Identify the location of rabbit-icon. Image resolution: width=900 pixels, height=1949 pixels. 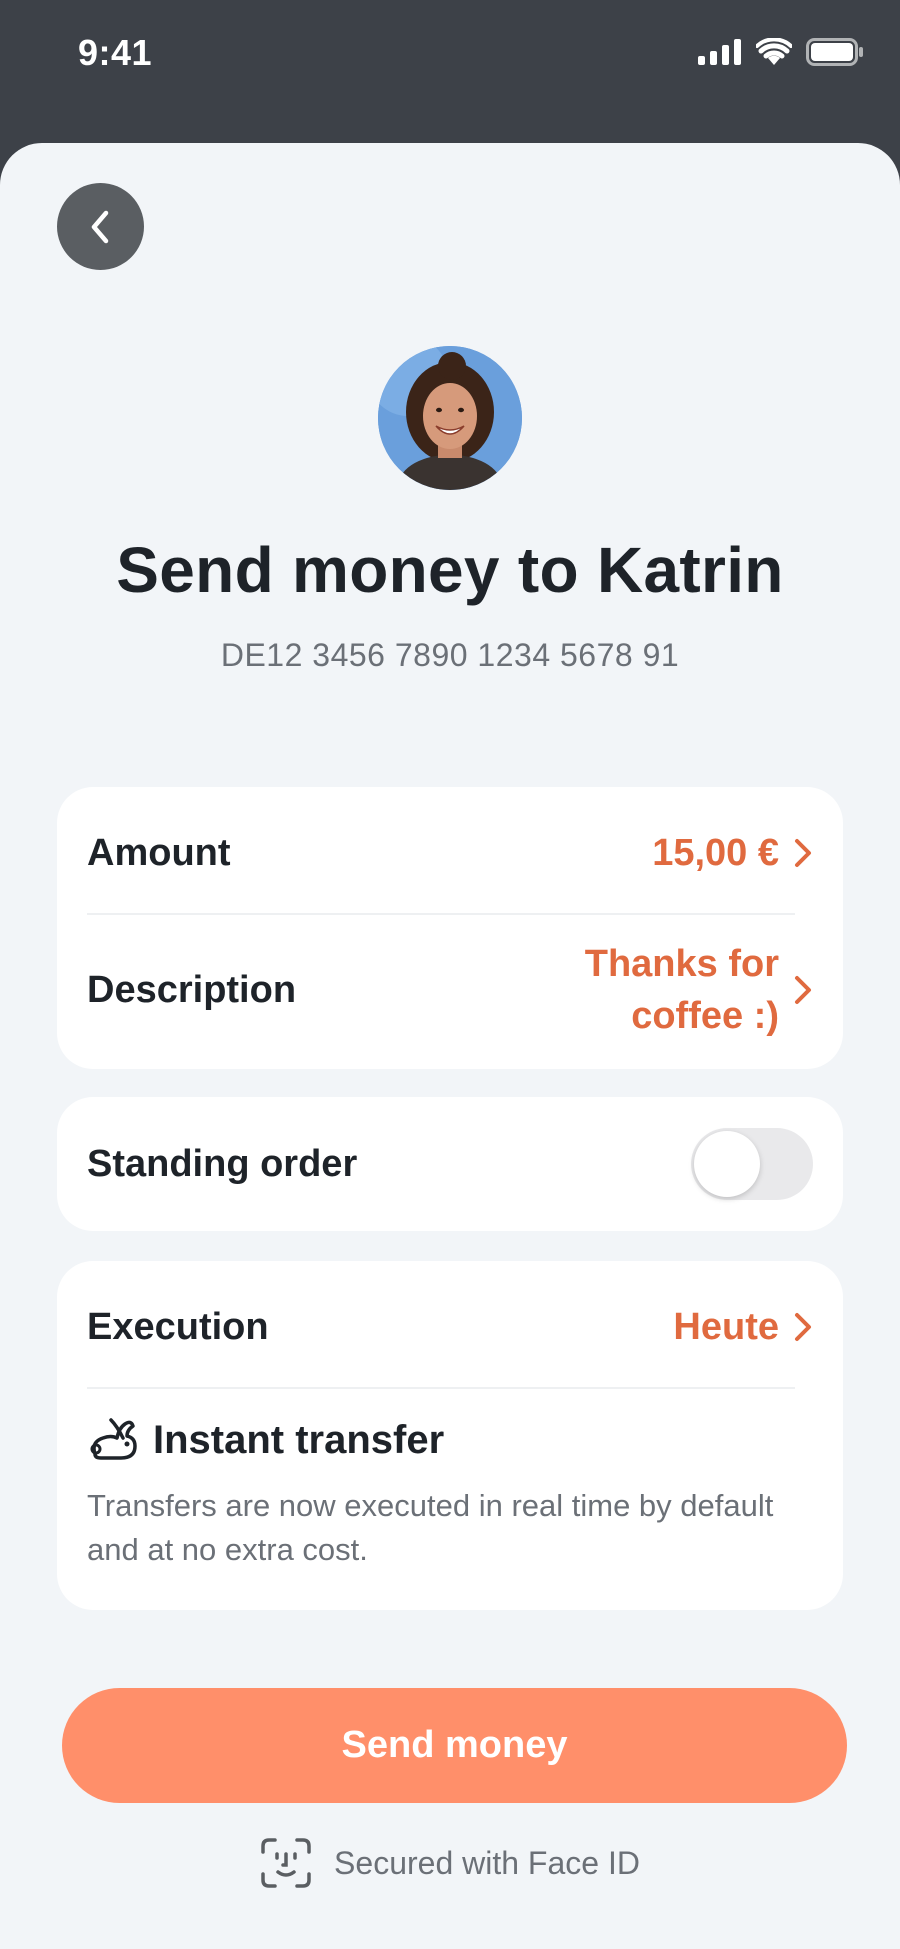
(113, 1439).